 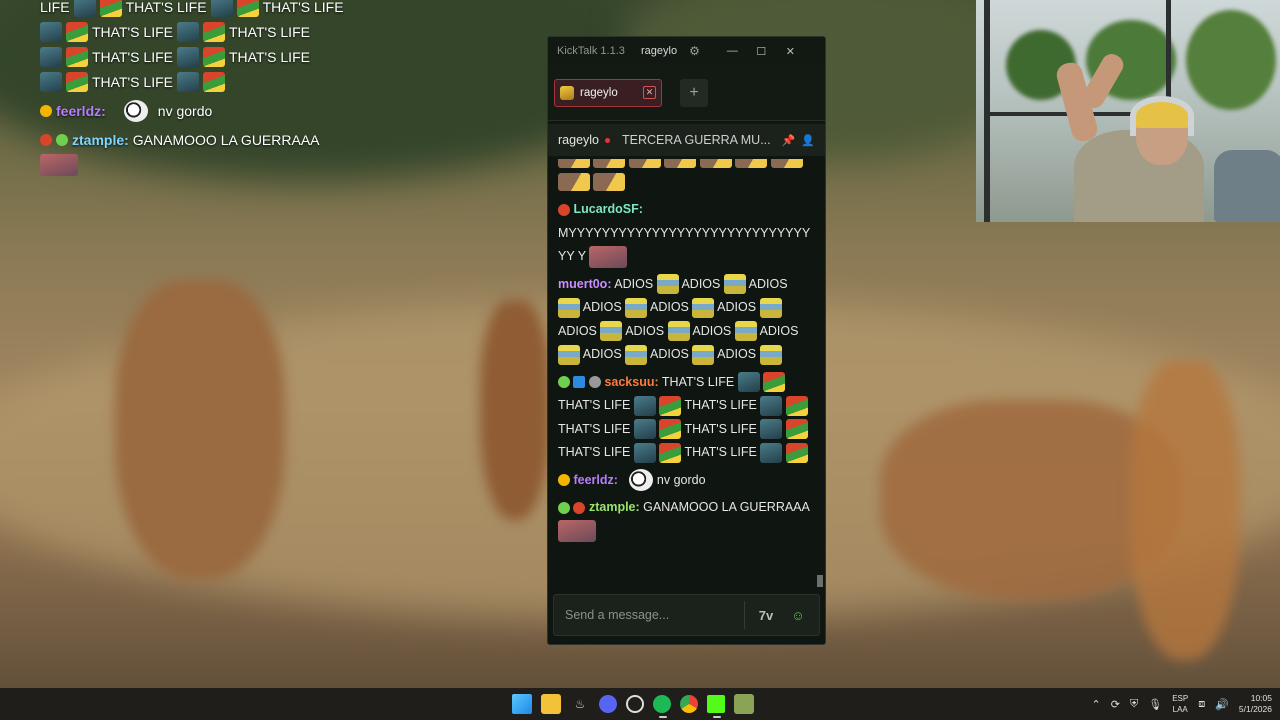 I want to click on overlay-line, so click(x=200, y=164).